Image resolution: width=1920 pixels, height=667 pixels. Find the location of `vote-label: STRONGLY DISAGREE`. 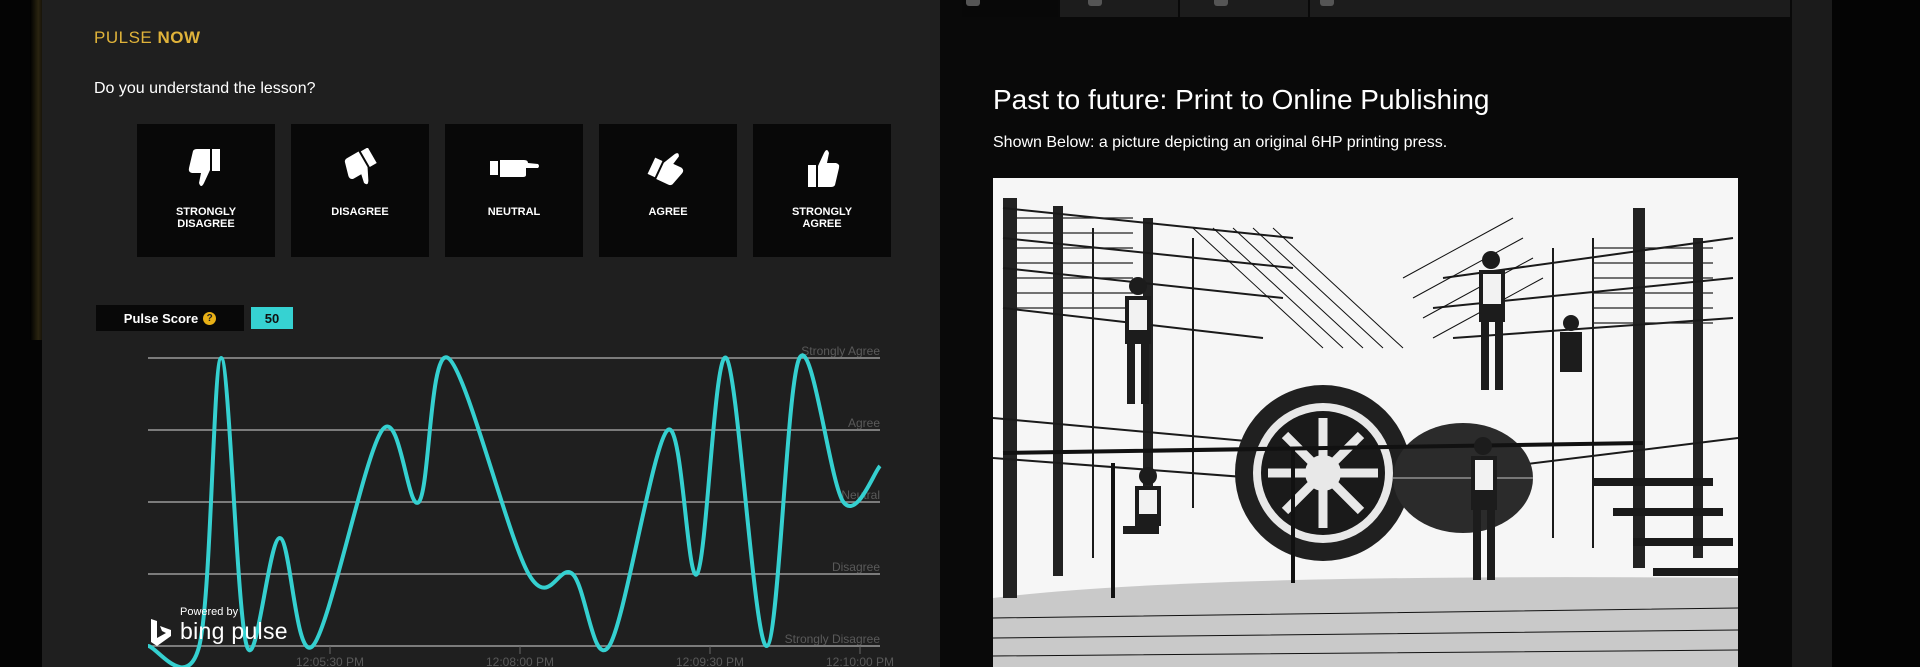

vote-label: STRONGLY DISAGREE is located at coordinates (206, 218).